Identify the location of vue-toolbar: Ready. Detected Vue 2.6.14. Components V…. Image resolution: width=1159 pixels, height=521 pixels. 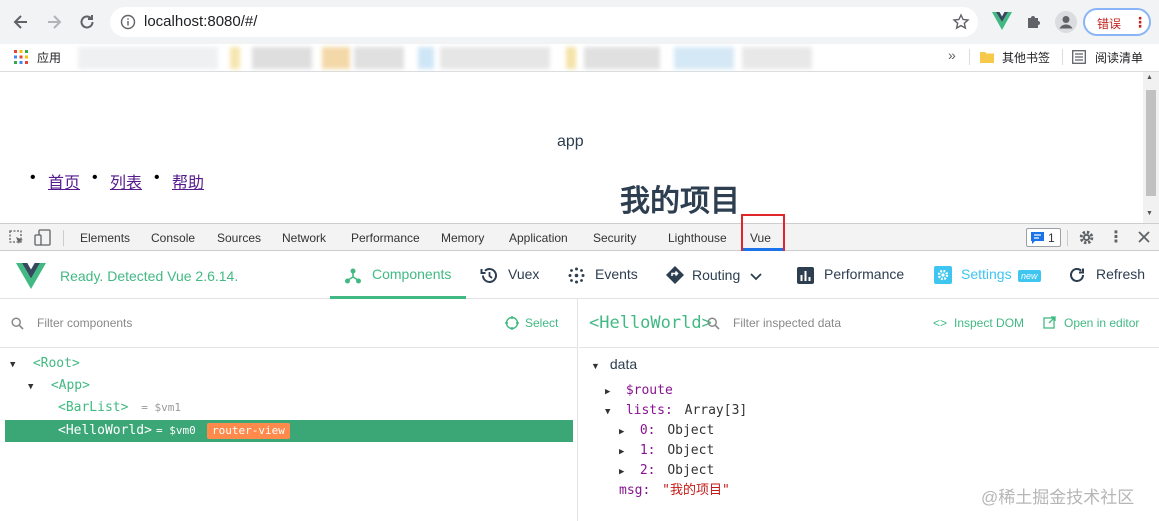
(579, 275).